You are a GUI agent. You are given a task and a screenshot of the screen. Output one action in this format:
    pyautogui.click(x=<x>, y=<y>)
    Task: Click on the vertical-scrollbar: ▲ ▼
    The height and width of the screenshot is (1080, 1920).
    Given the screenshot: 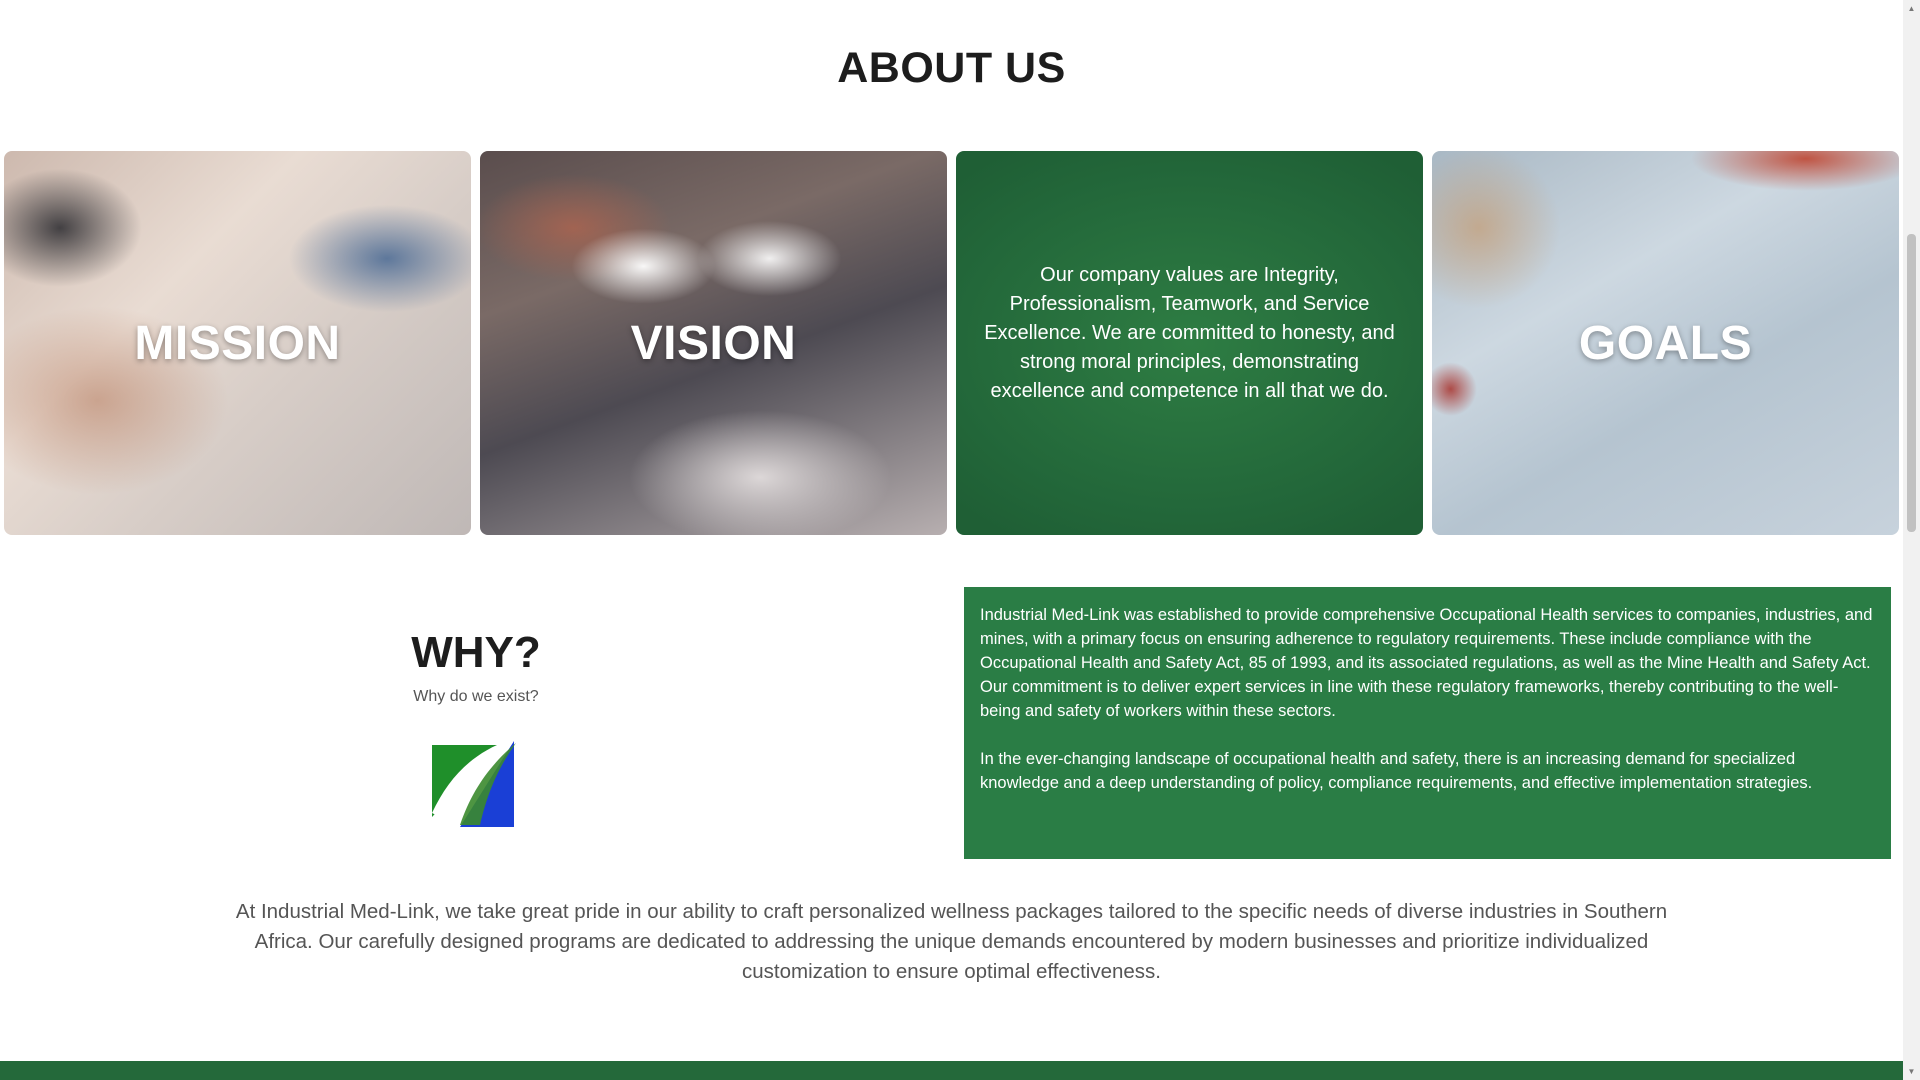 What is the action you would take?
    pyautogui.click(x=1911, y=540)
    